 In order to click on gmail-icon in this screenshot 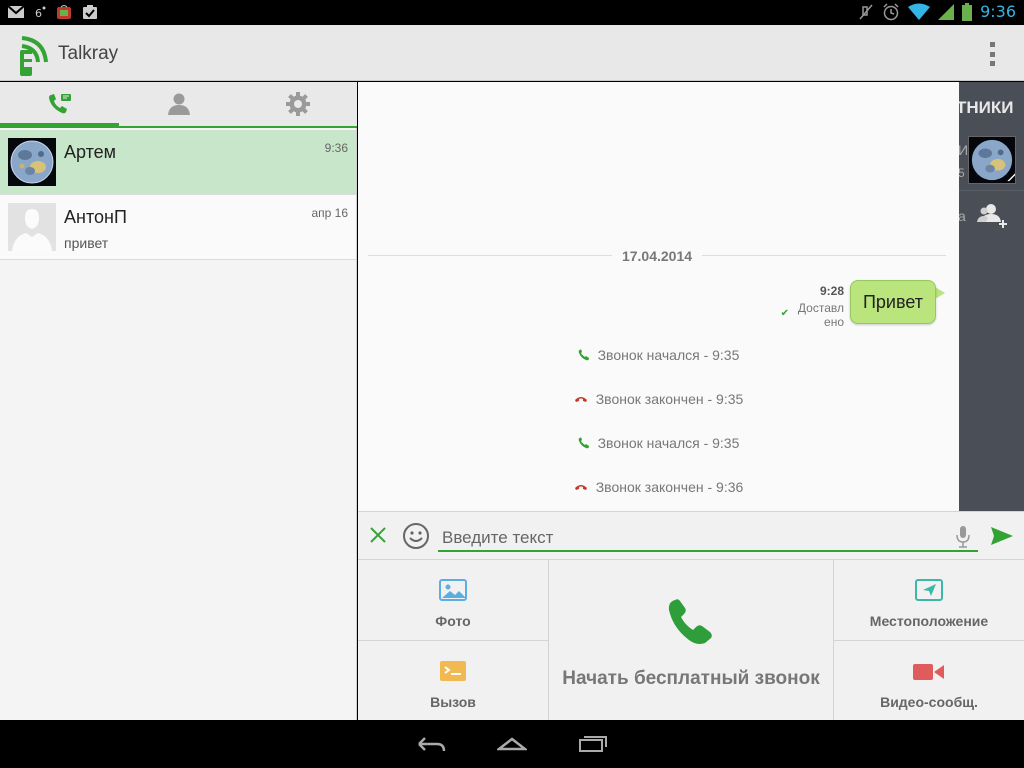, I will do `click(16, 12)`.